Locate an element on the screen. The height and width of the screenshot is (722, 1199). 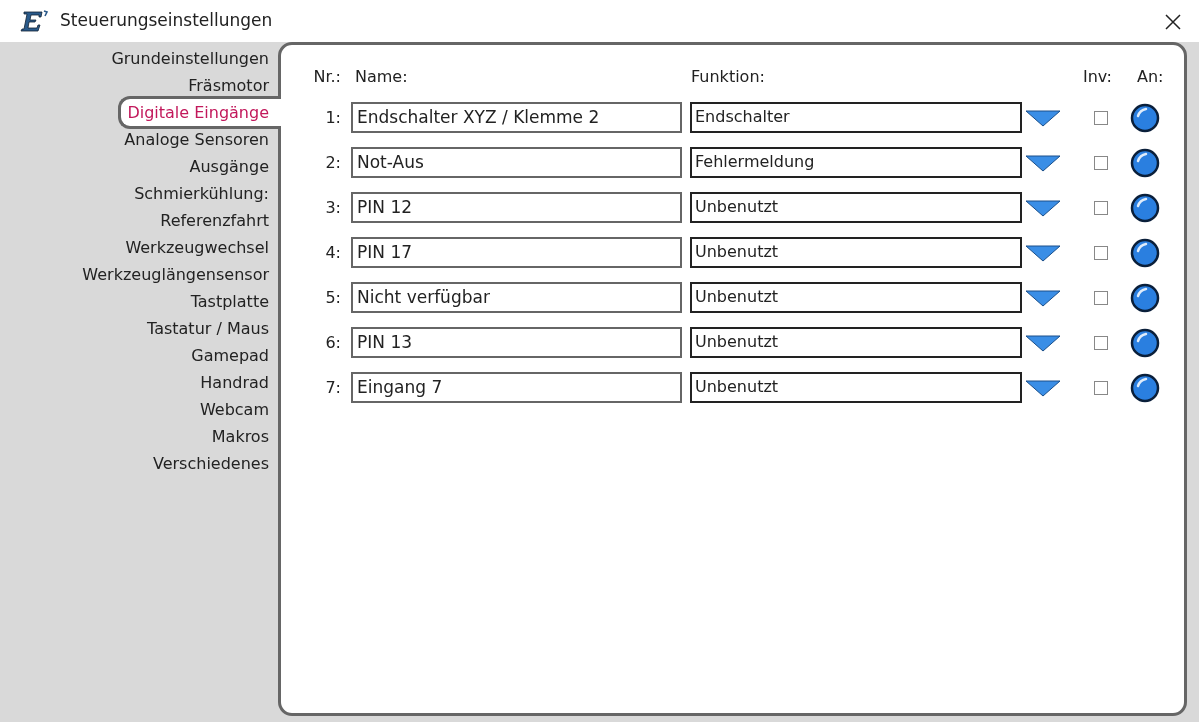
name-field: Nicht verfügbar is located at coordinates (516, 297).